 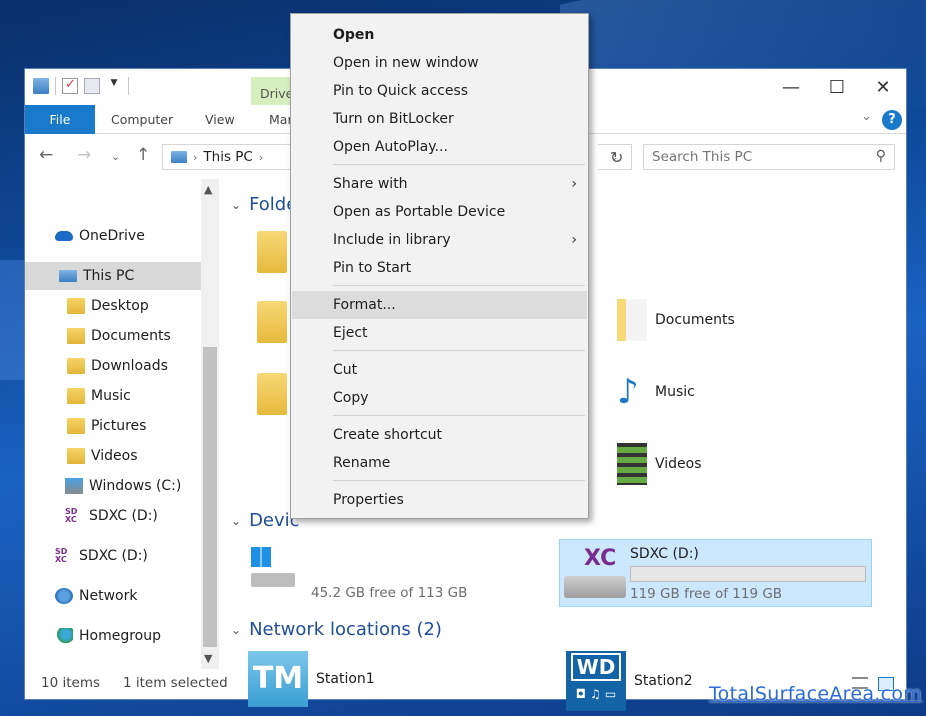 I want to click on sidebar-item-sdxc-d-root: SD XC SDXC (D:), so click(x=113, y=556).